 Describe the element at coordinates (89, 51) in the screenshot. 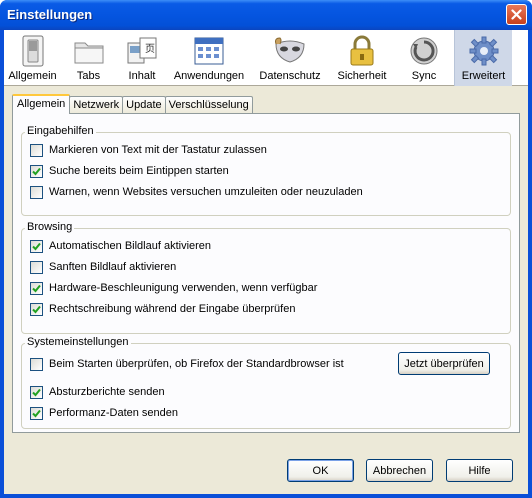

I see `tabs-folder-icon` at that location.